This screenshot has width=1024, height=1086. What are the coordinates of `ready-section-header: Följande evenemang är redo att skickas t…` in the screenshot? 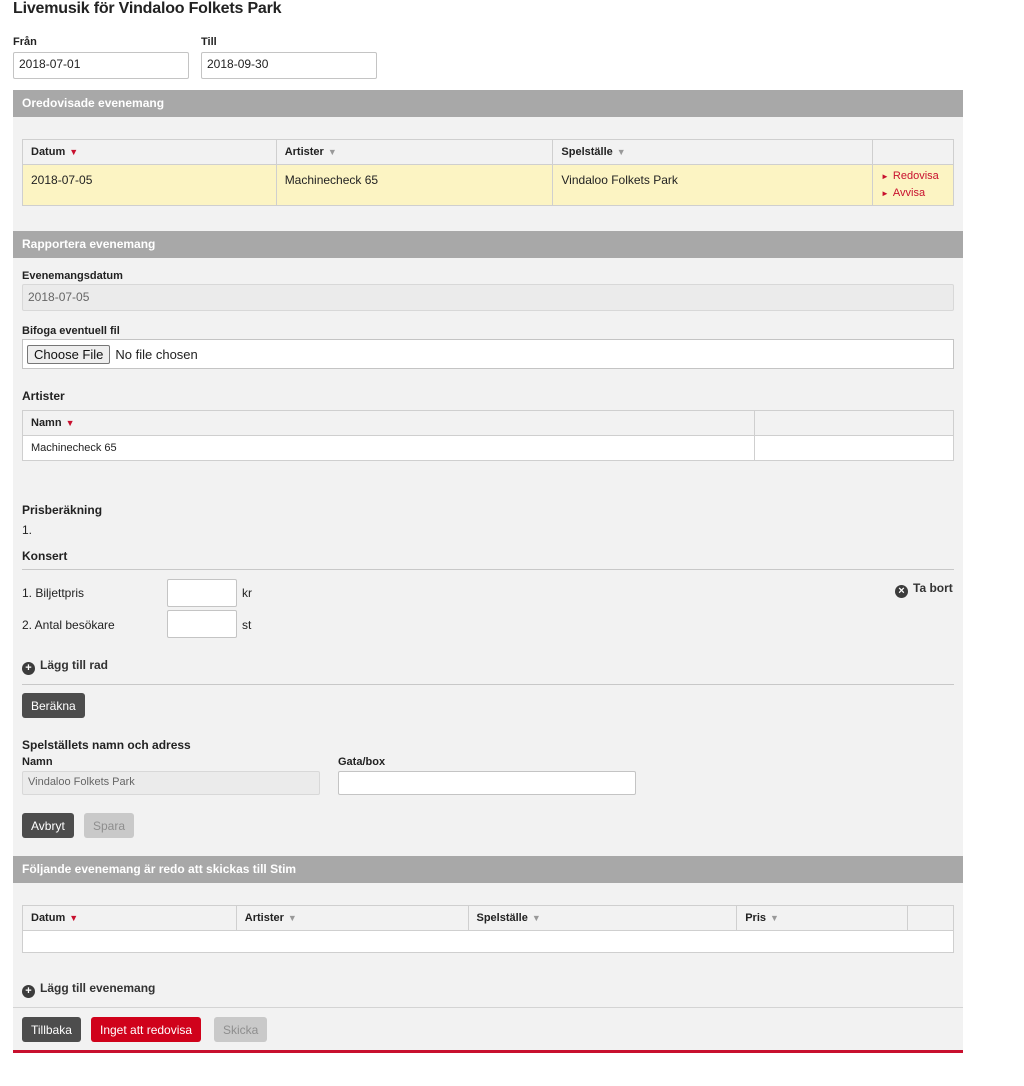 It's located at (488, 869).